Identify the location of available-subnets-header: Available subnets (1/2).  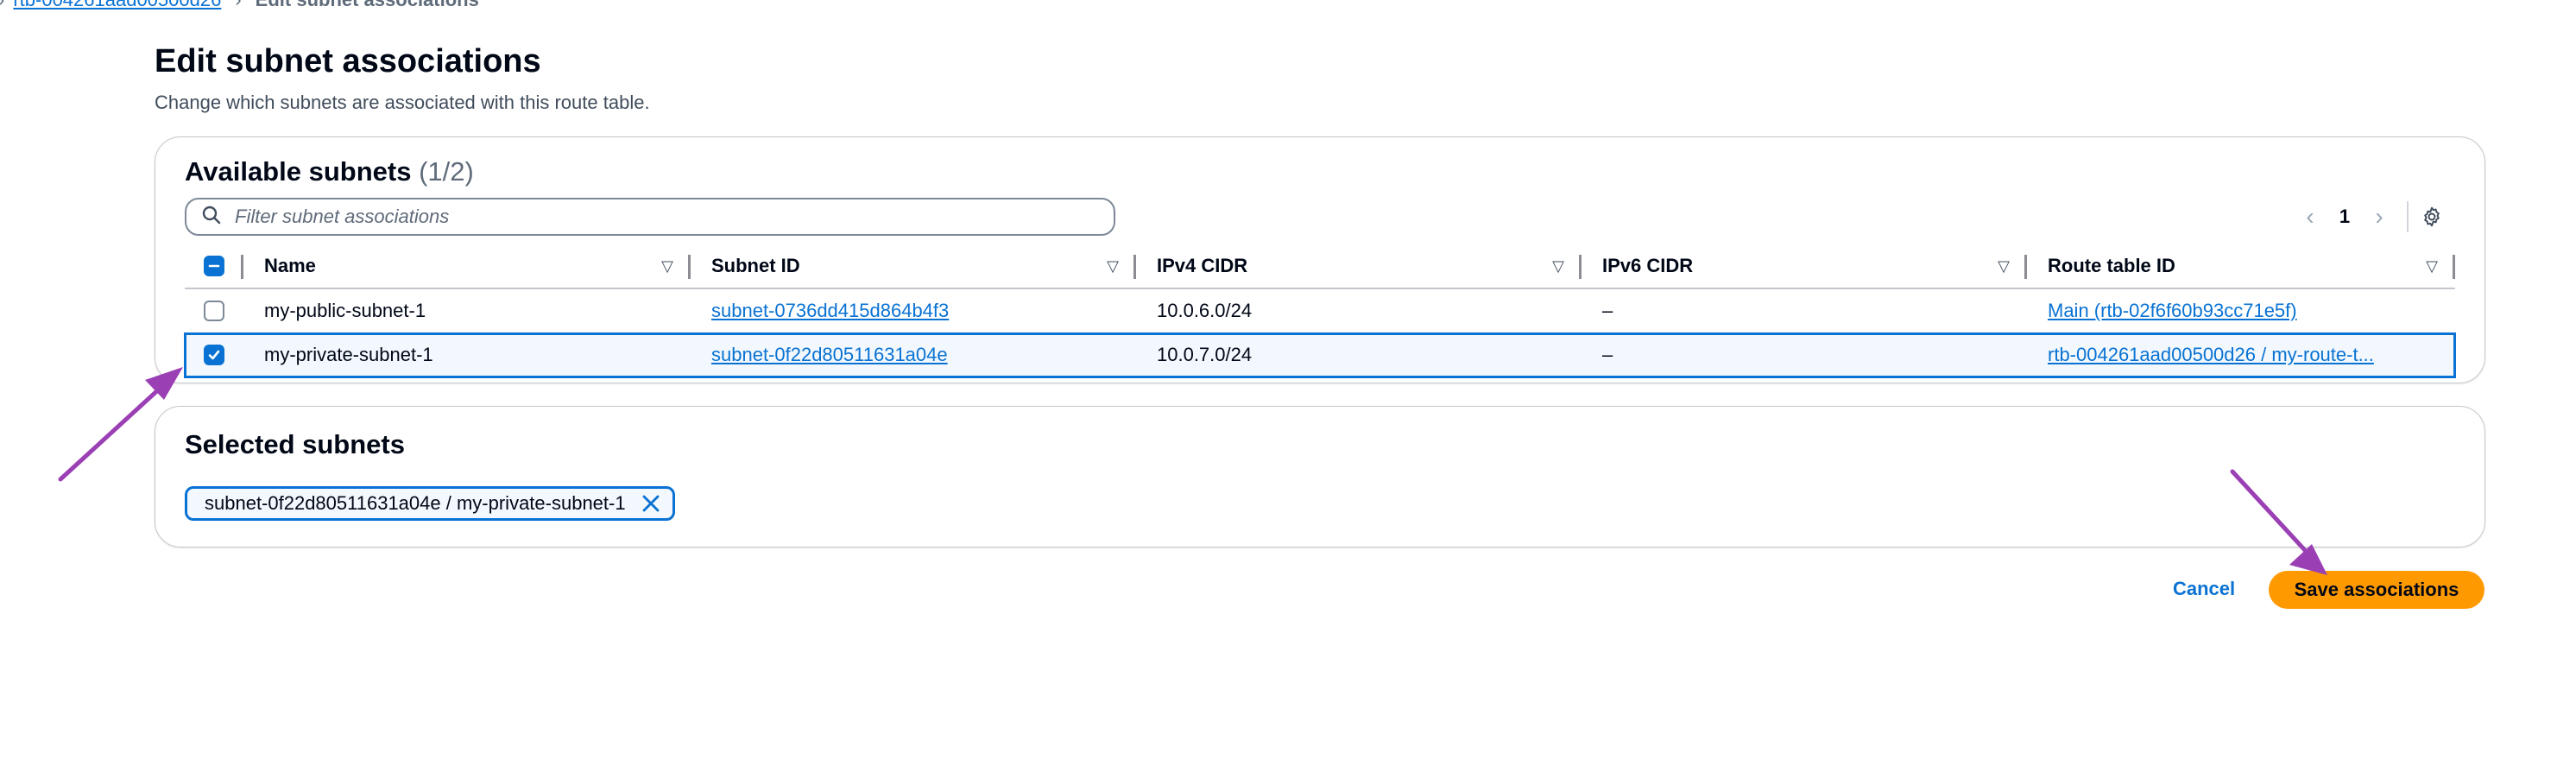
(329, 171).